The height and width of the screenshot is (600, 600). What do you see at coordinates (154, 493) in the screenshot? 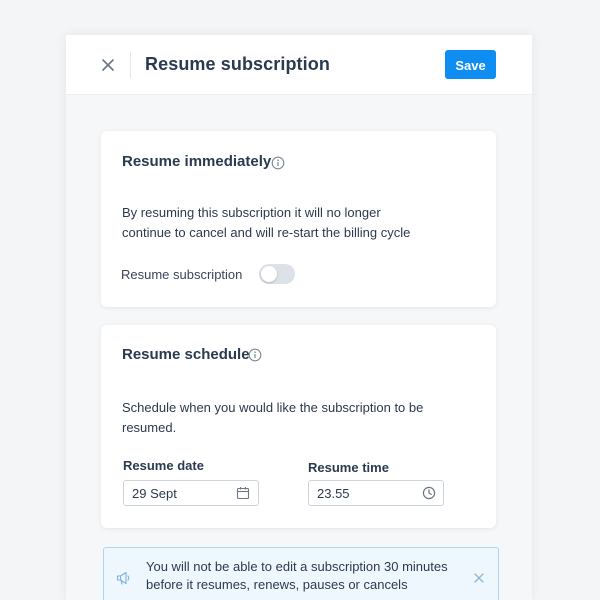
I see `resume-date-value: 29 Sept` at bounding box center [154, 493].